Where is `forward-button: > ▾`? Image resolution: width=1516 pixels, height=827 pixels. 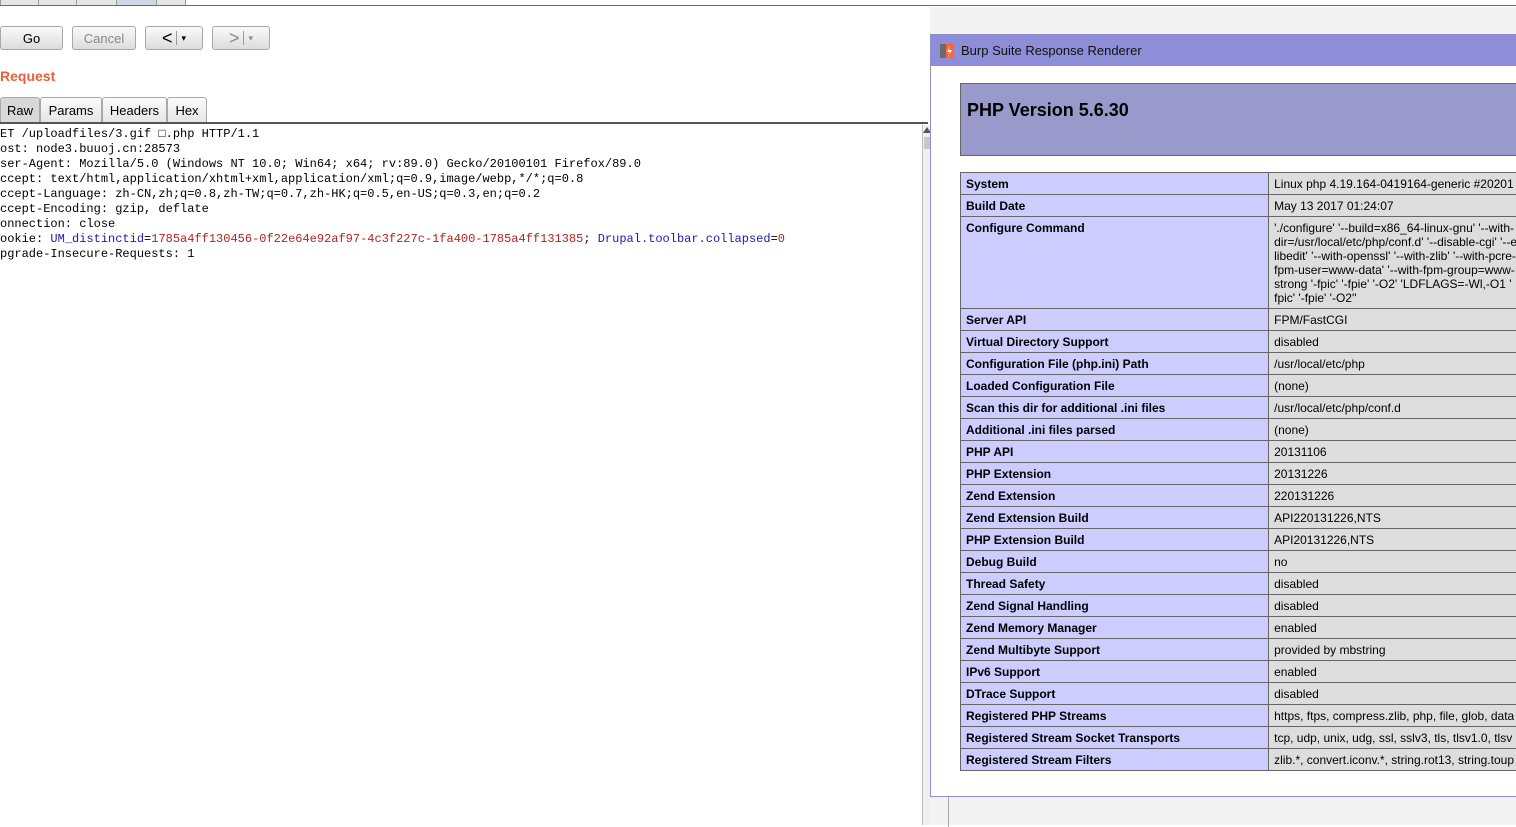 forward-button: > ▾ is located at coordinates (241, 38).